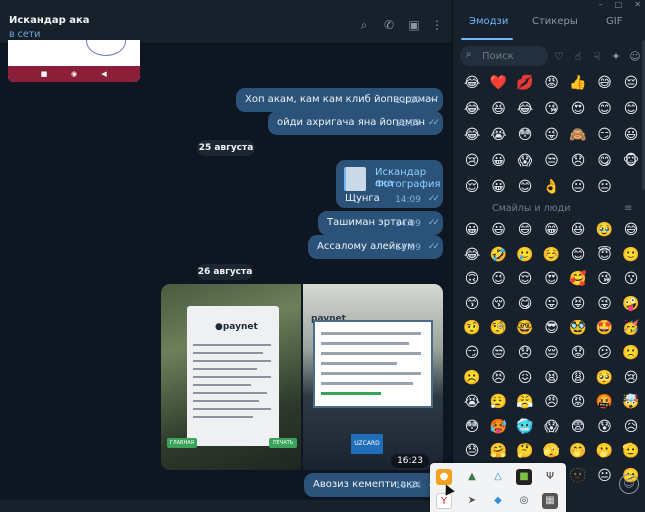 The height and width of the screenshot is (512, 645). Describe the element at coordinates (614, 21) in the screenshot. I see `tab-gif: GIF` at that location.